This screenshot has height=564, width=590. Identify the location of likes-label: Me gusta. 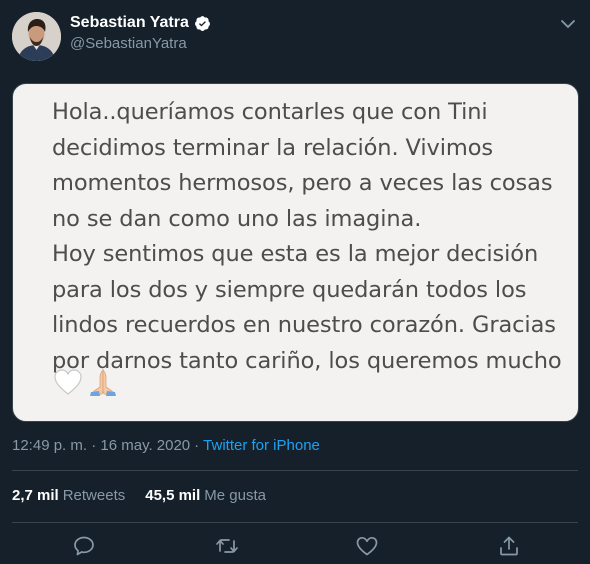
(235, 495).